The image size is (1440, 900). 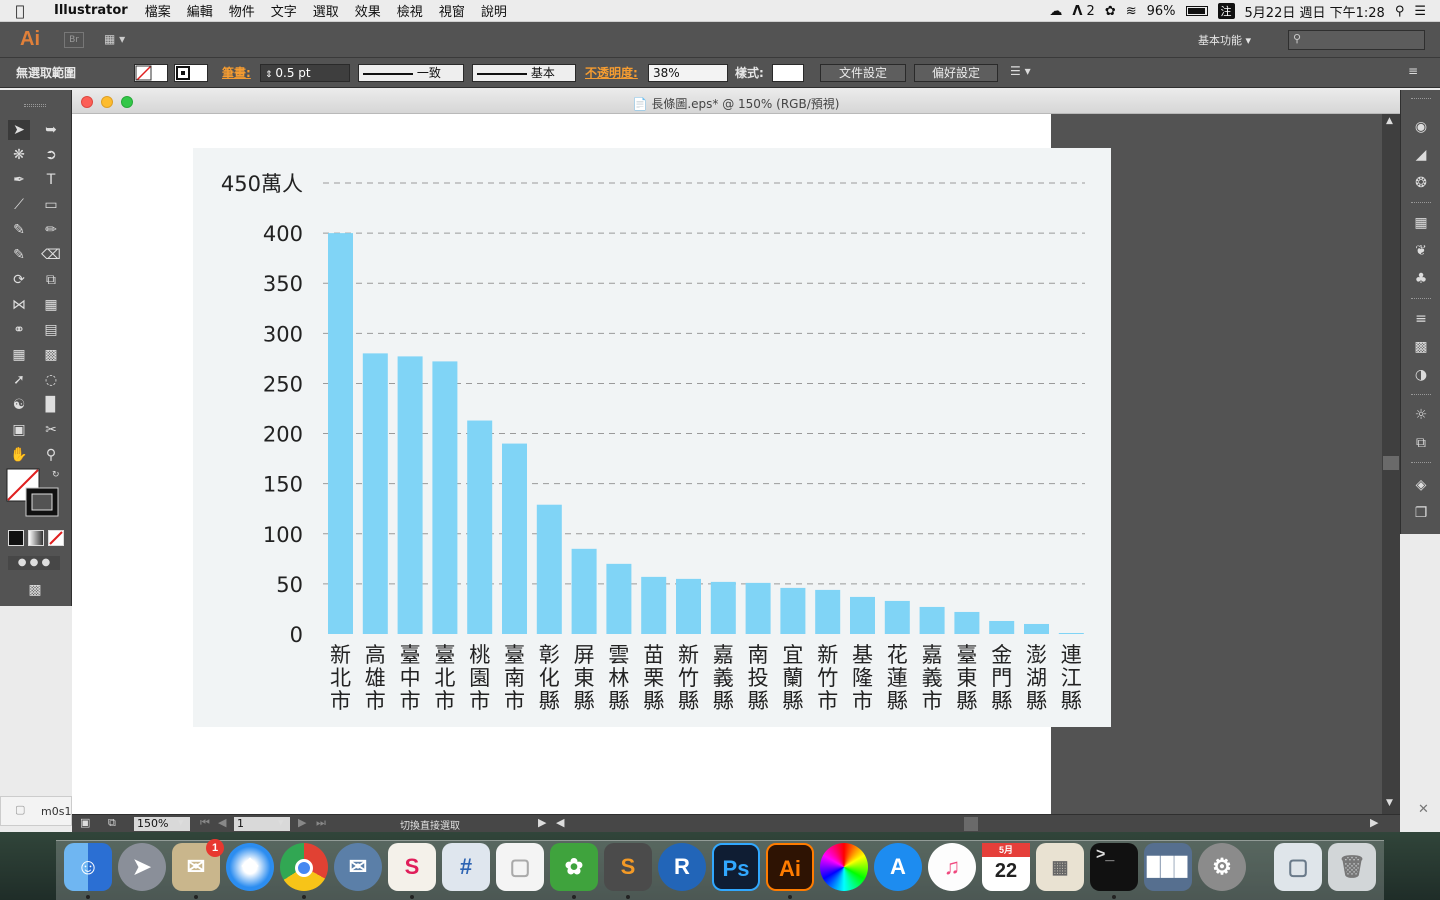 What do you see at coordinates (302, 822) in the screenshot?
I see `next-page-icon: ▶` at bounding box center [302, 822].